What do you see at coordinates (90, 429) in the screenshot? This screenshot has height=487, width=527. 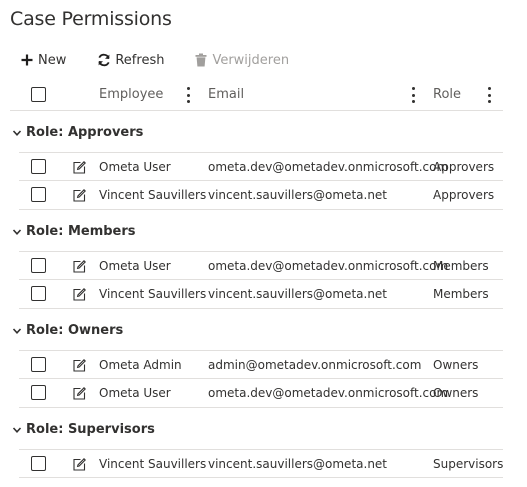 I see `group-header-label: Role: Supervisors` at bounding box center [90, 429].